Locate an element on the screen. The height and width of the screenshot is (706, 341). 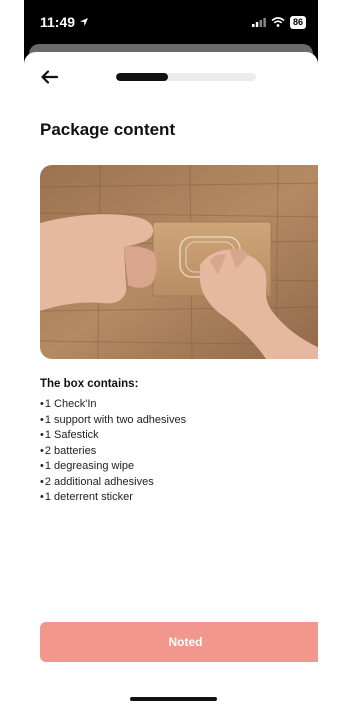
progress-fill is located at coordinates (142, 77).